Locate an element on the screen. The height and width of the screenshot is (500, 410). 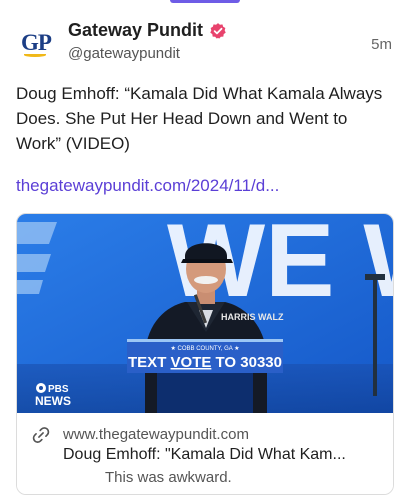
display-name: Gateway Pundit is located at coordinates (135, 30).